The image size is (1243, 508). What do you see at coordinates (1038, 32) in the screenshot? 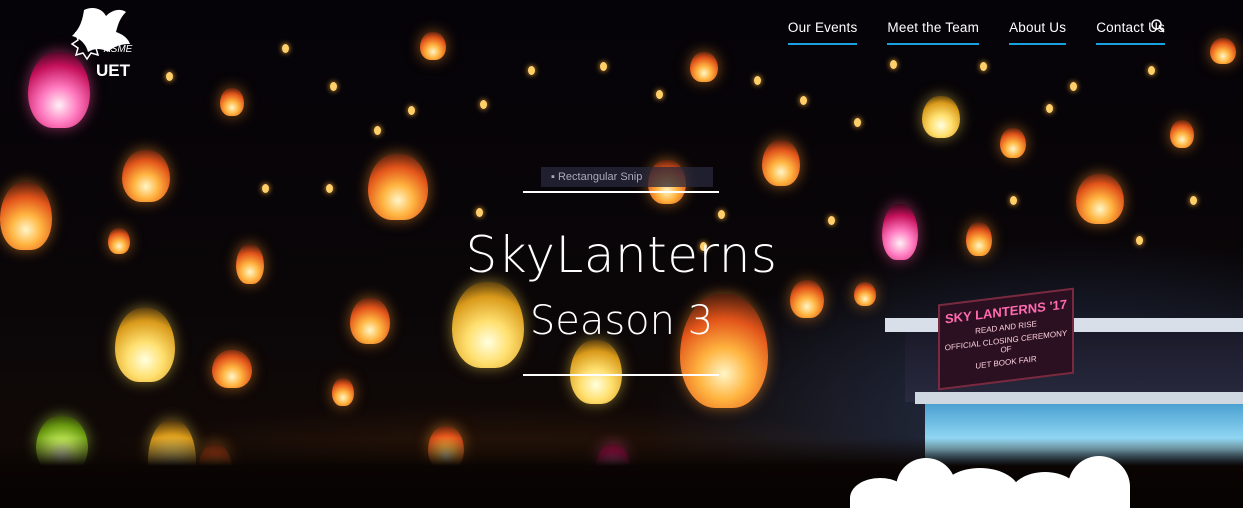
I see `nav-about-us: About Us` at bounding box center [1038, 32].